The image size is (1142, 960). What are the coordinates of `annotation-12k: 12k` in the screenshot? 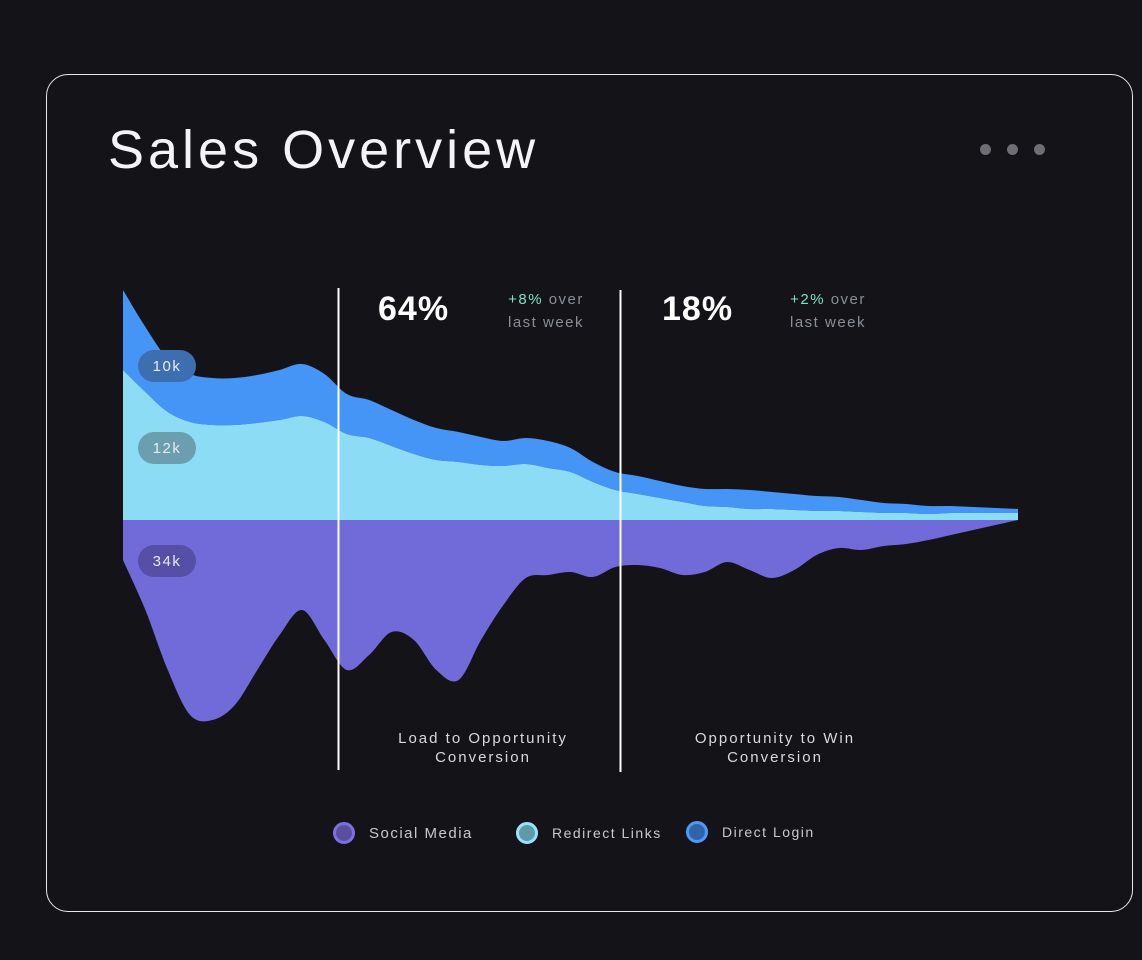 It's located at (167, 448).